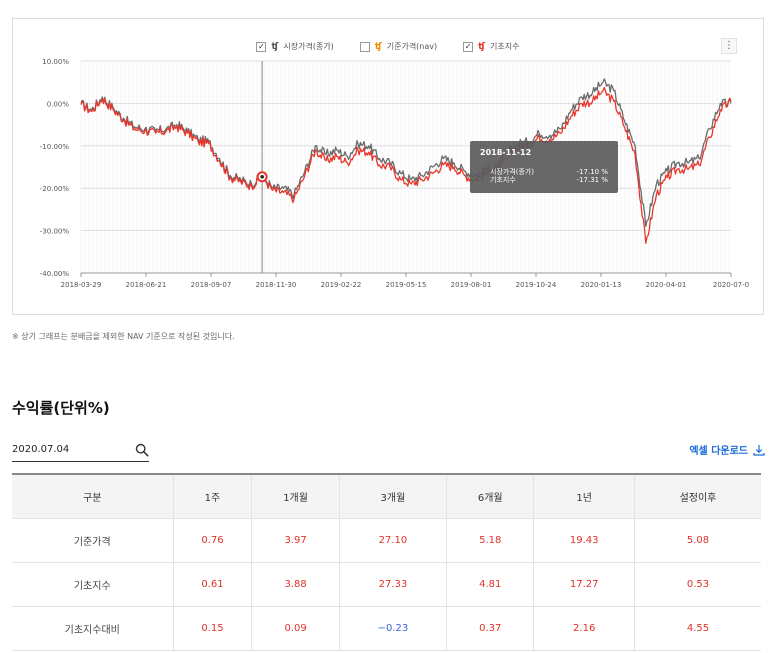 The image size is (773, 653). I want to click on table-cell: 4.55, so click(697, 628).